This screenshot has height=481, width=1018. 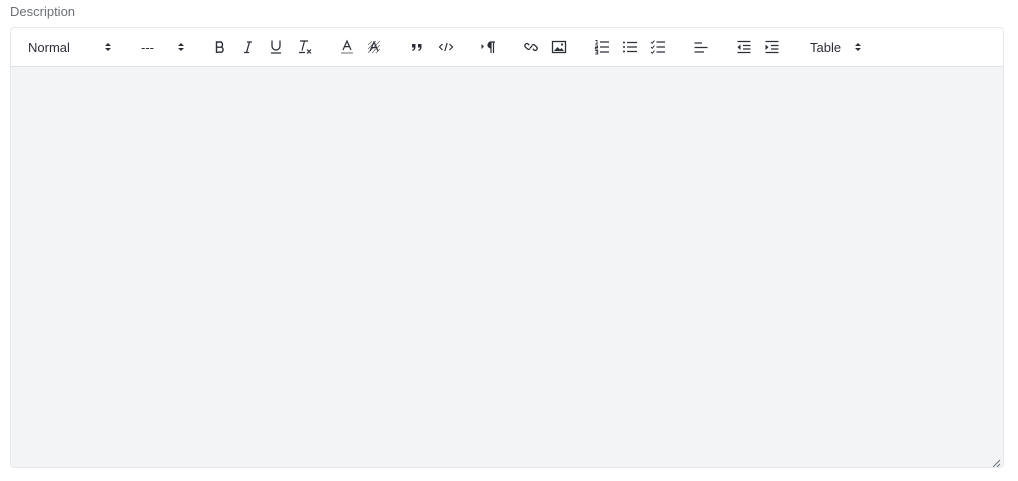 I want to click on check-list-button, so click(x=658, y=47).